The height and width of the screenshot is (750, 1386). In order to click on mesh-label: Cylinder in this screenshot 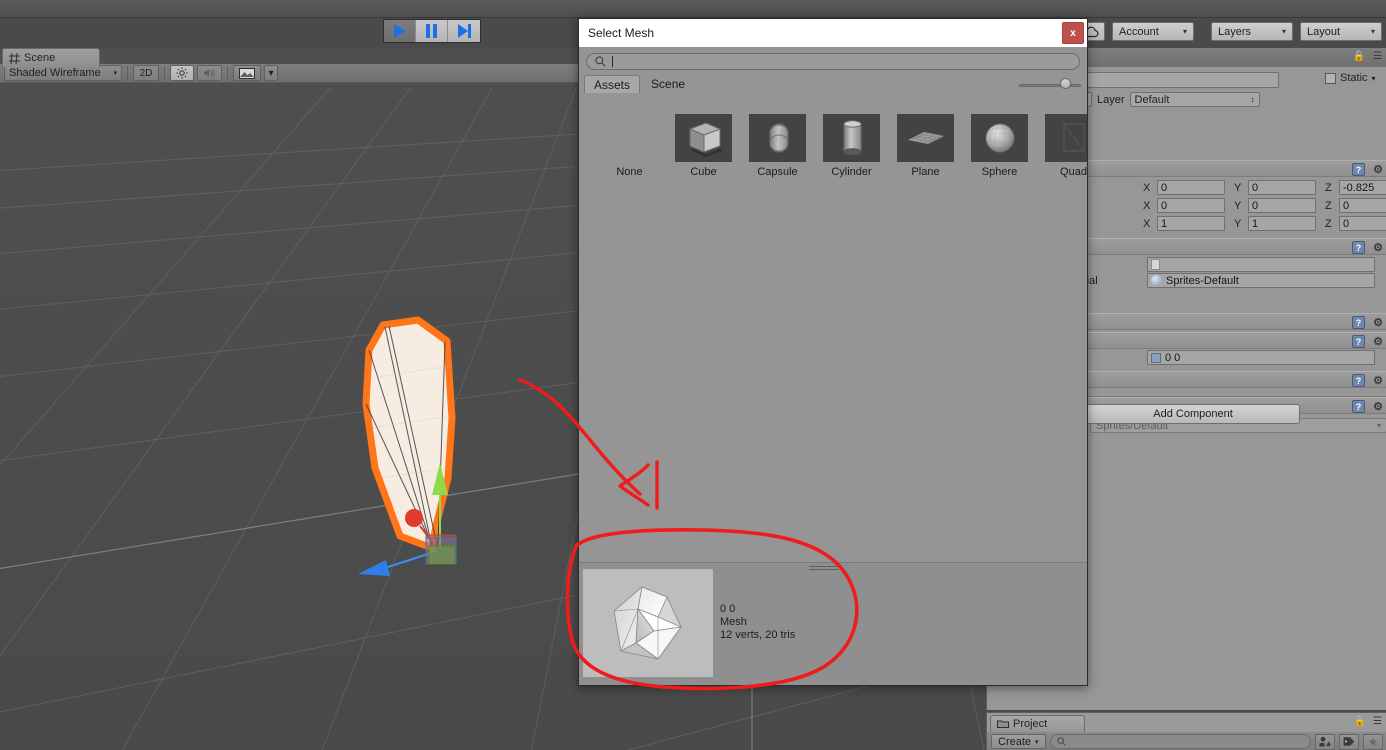, I will do `click(851, 172)`.